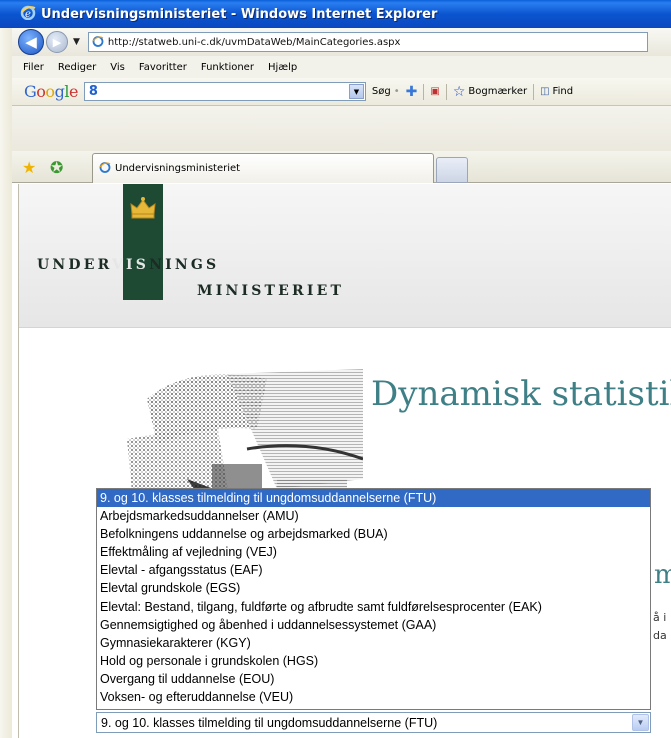 The width and height of the screenshot is (671, 738). Describe the element at coordinates (341, 128) in the screenshot. I see `toolbar-filler` at that location.